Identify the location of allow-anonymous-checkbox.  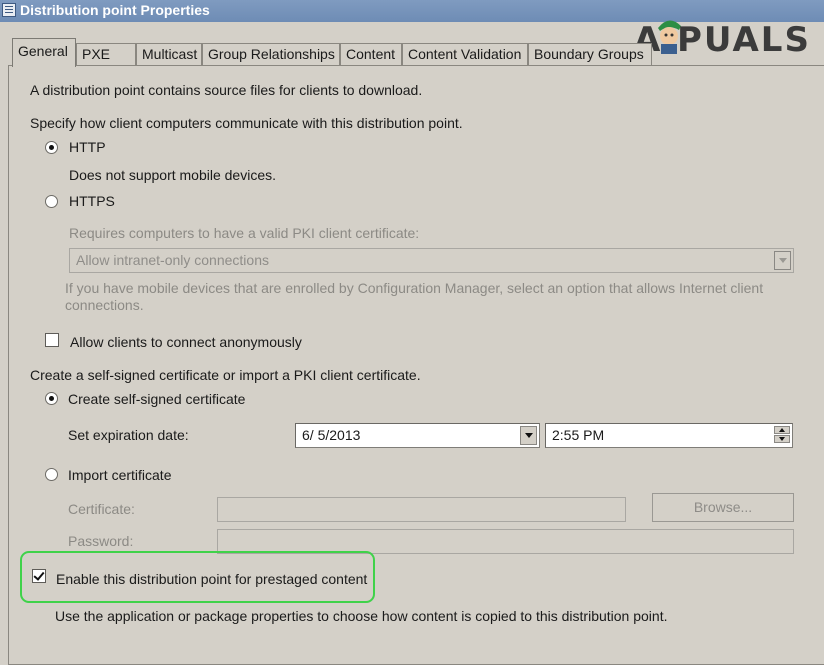
(52, 340).